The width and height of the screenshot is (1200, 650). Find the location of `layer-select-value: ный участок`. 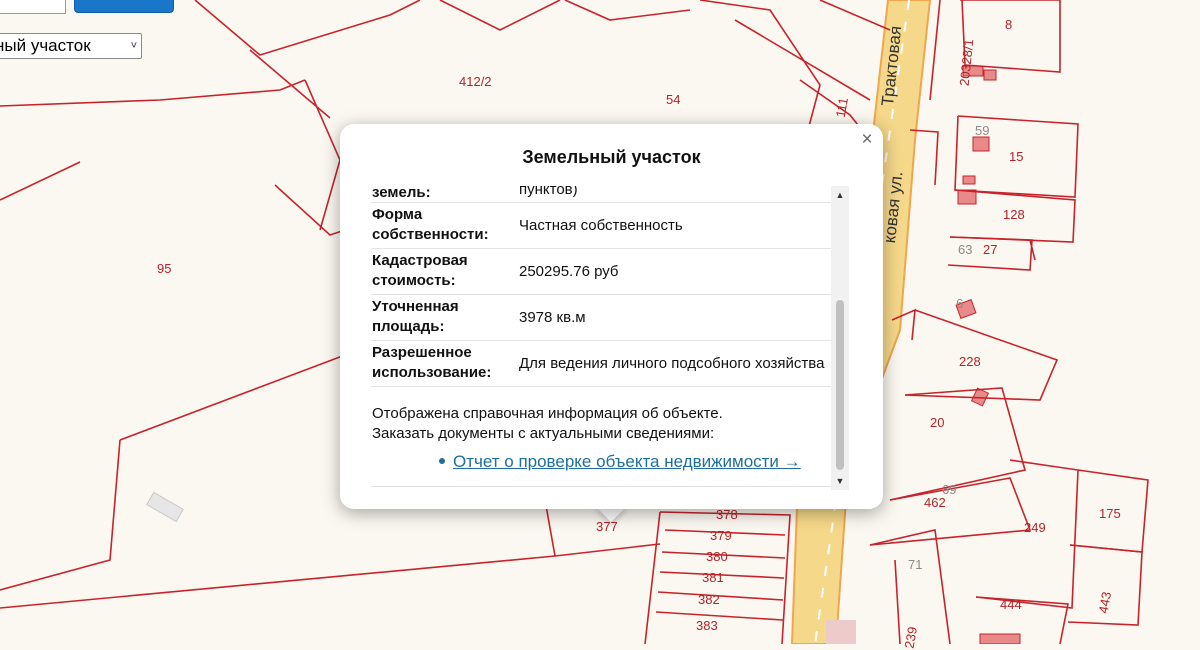

layer-select-value: ный участок is located at coordinates (45, 45).